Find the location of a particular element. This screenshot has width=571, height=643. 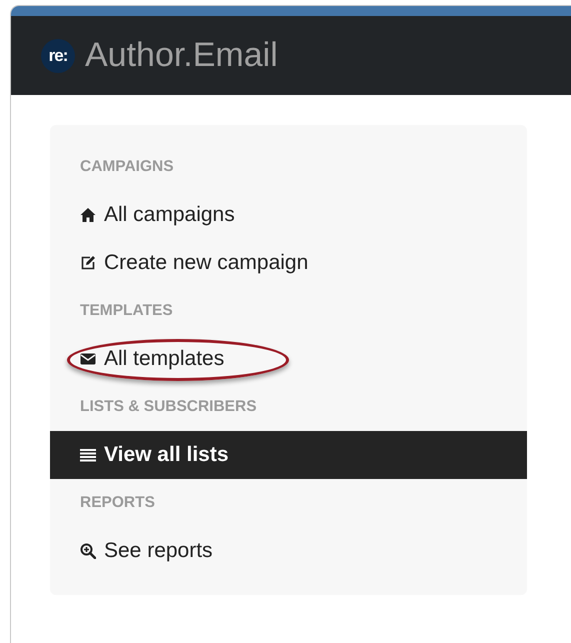

logo-badge: re: is located at coordinates (58, 55).